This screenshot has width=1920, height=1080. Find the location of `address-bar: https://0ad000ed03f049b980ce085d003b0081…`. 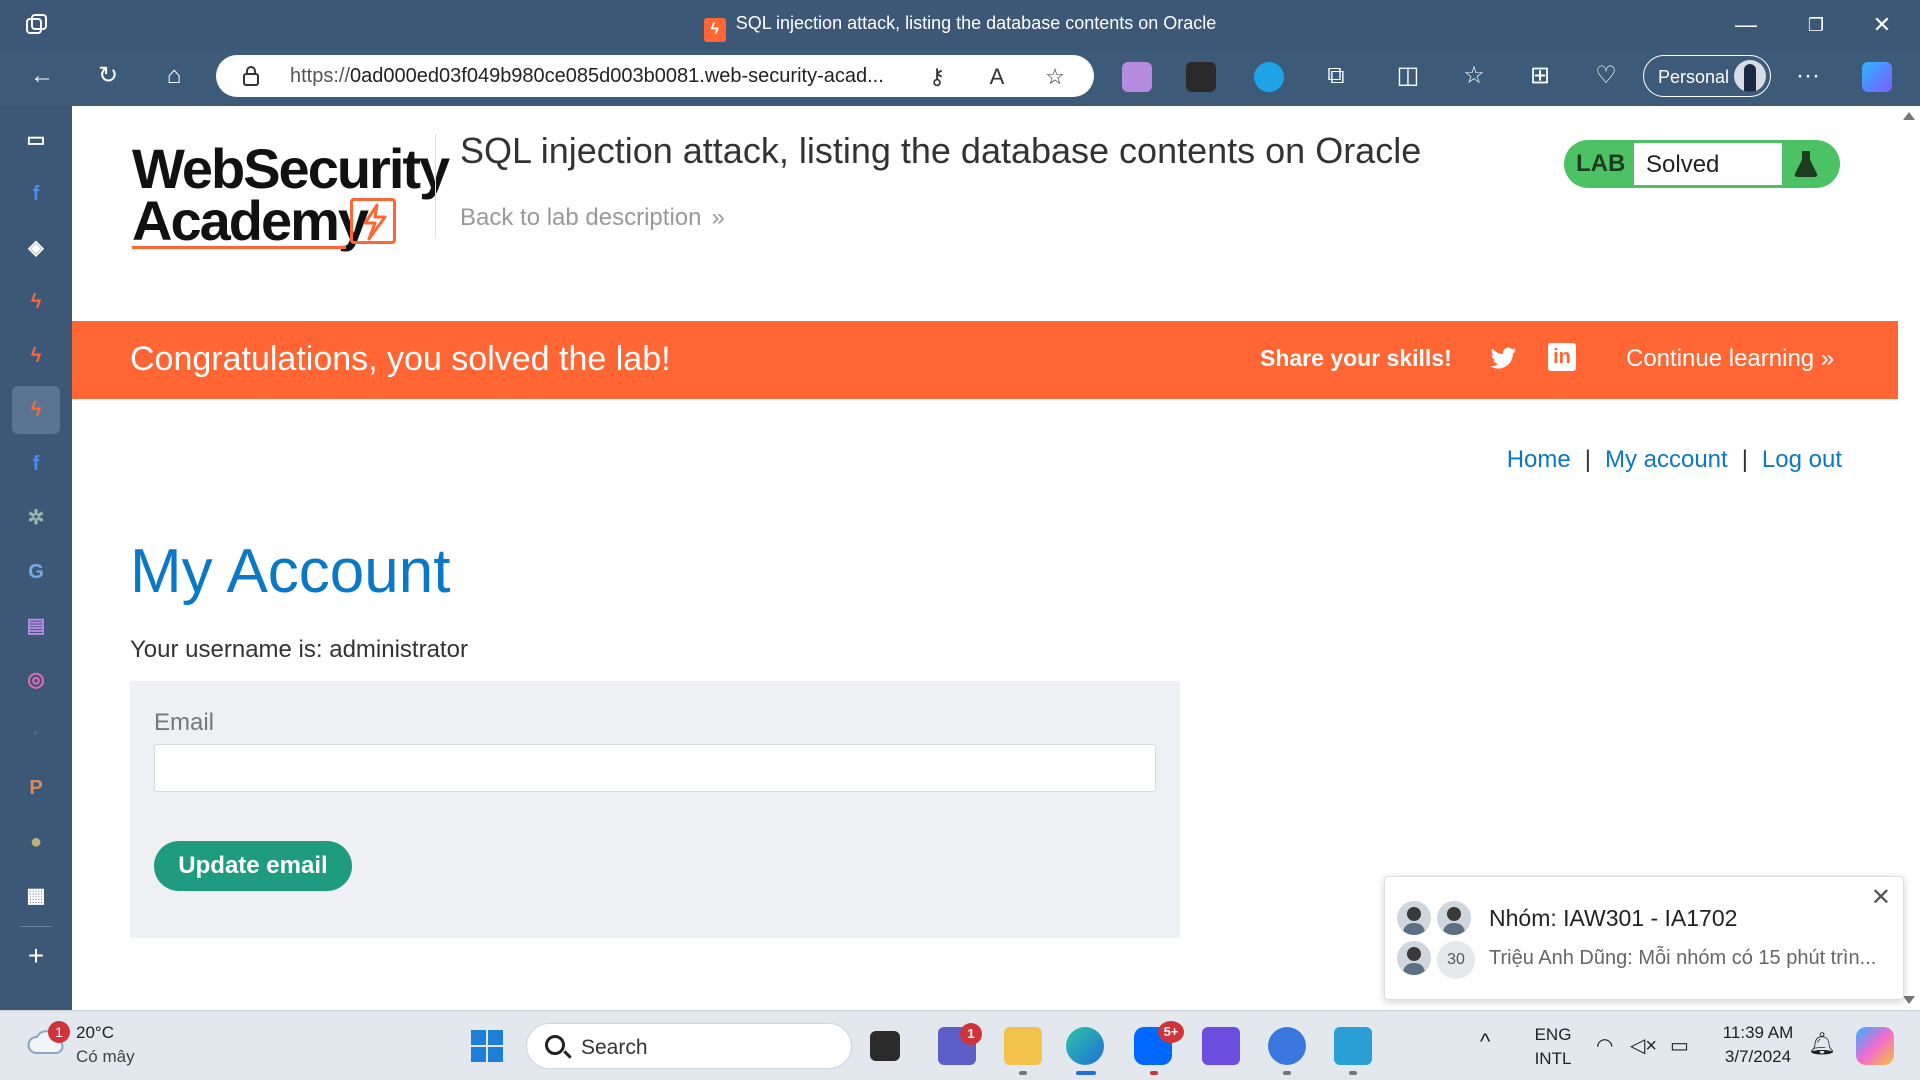

address-bar: https://0ad000ed03f049b980ce085d003b0081… is located at coordinates (655, 76).